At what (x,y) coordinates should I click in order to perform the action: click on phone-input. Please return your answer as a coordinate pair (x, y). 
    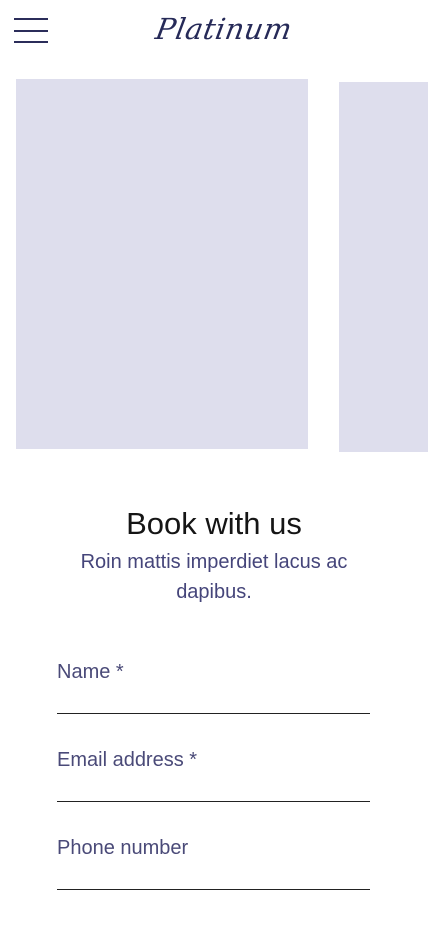
    Looking at the image, I should click on (213, 876).